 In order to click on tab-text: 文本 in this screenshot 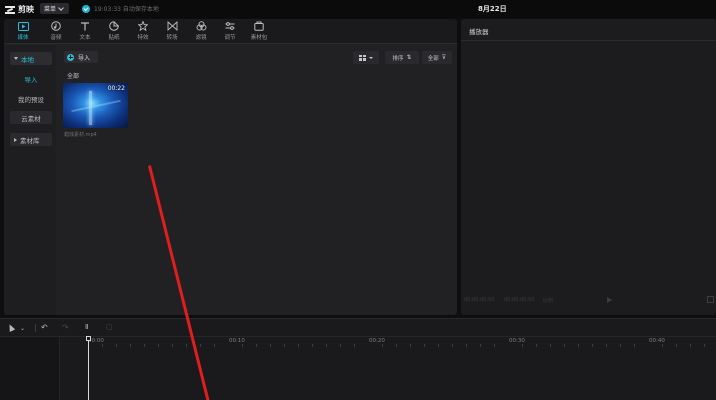, I will do `click(85, 31)`.